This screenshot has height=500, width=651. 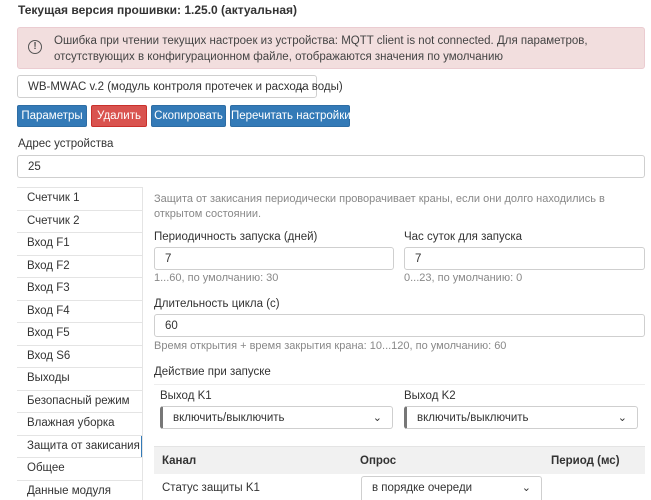 I want to click on output-k1-select: включить/выключить ⌄, so click(x=276, y=417).